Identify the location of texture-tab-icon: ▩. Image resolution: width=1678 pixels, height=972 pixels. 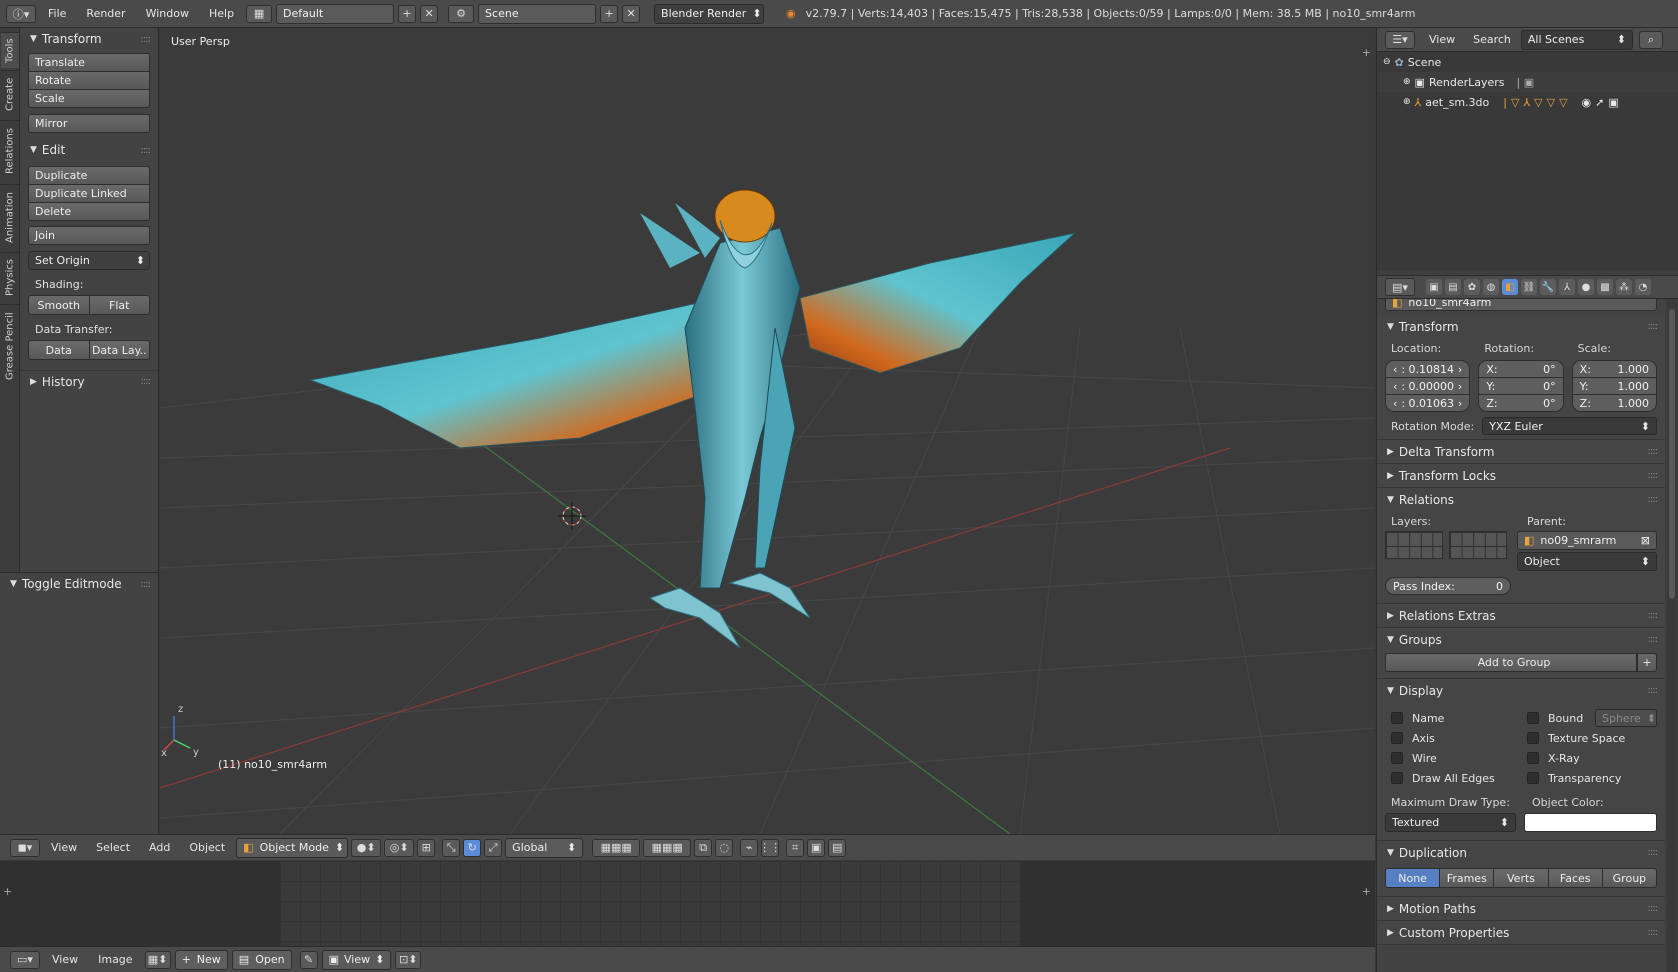
(1605, 287).